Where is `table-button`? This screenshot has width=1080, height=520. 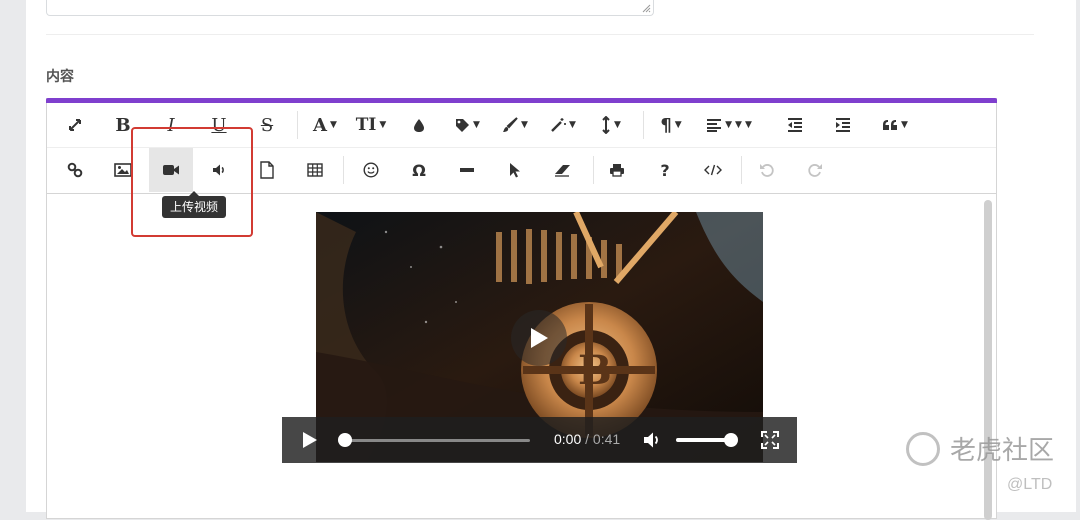
table-button is located at coordinates (315, 170).